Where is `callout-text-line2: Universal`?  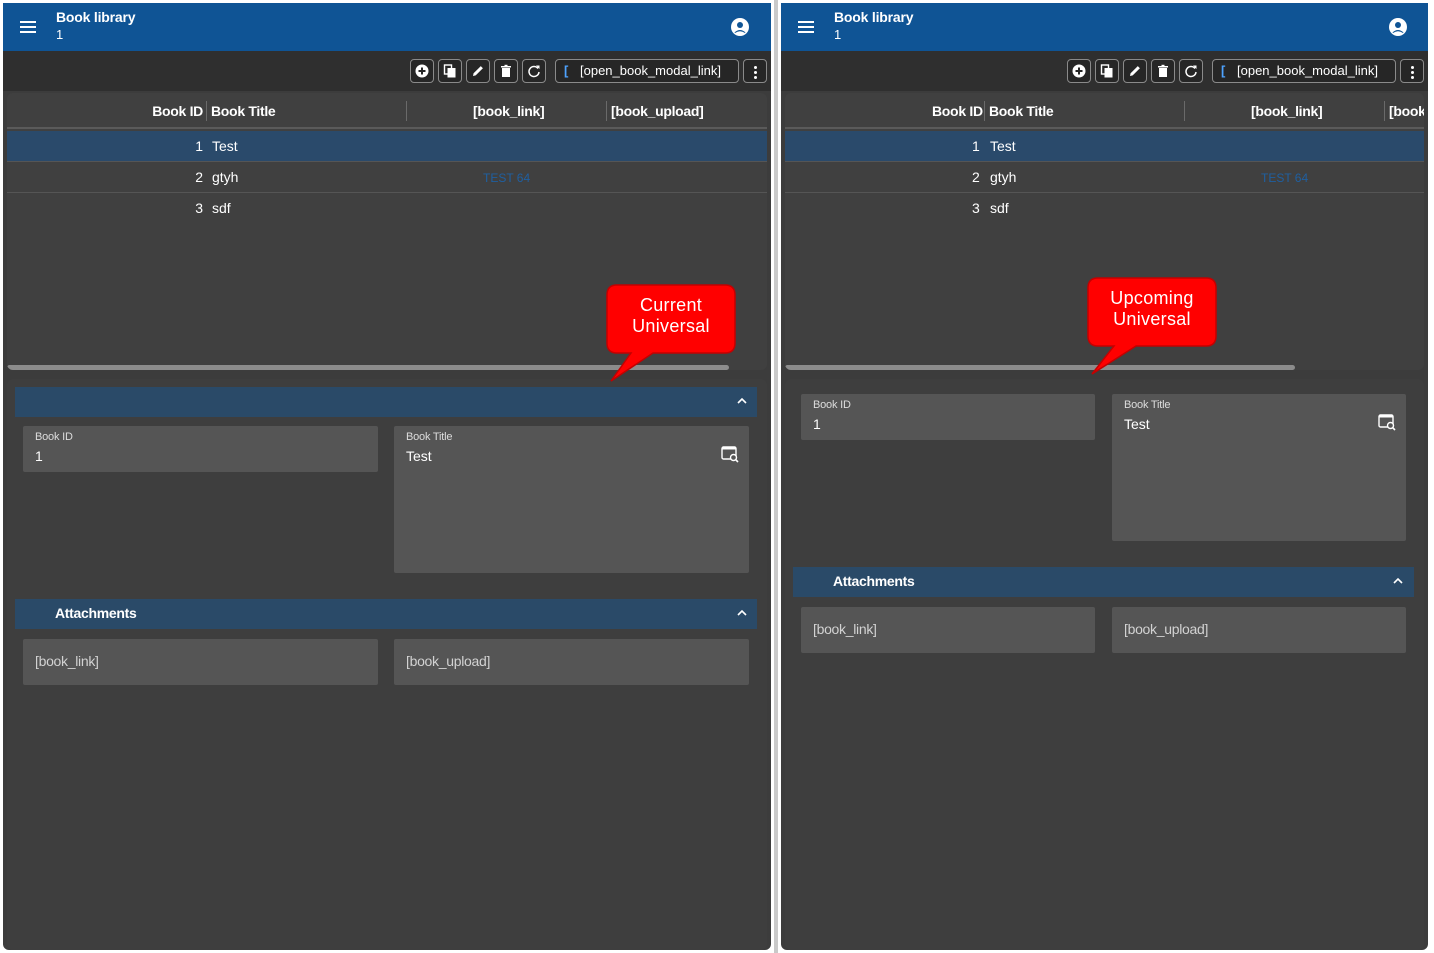
callout-text-line2: Universal is located at coordinates (671, 326).